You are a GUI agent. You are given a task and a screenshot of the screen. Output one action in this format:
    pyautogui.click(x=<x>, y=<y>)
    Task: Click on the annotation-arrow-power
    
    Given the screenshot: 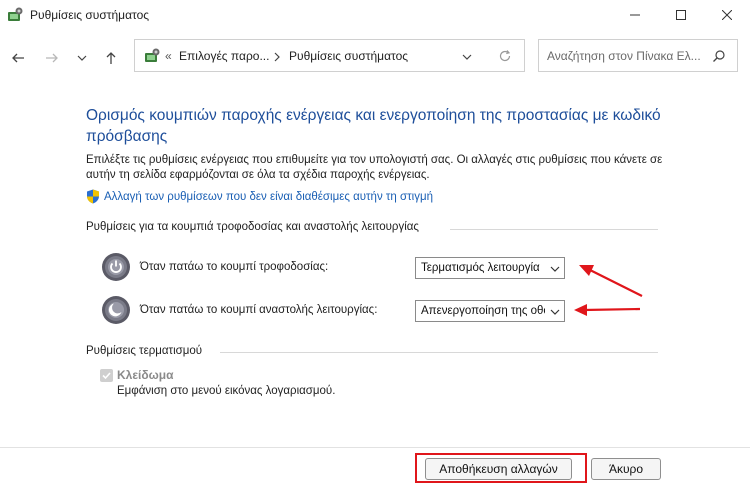 What is the action you would take?
    pyautogui.click(x=611, y=281)
    